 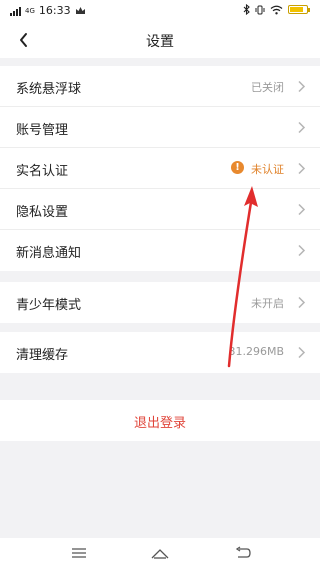 I want to click on logout-button: 退出登录, so click(x=160, y=420).